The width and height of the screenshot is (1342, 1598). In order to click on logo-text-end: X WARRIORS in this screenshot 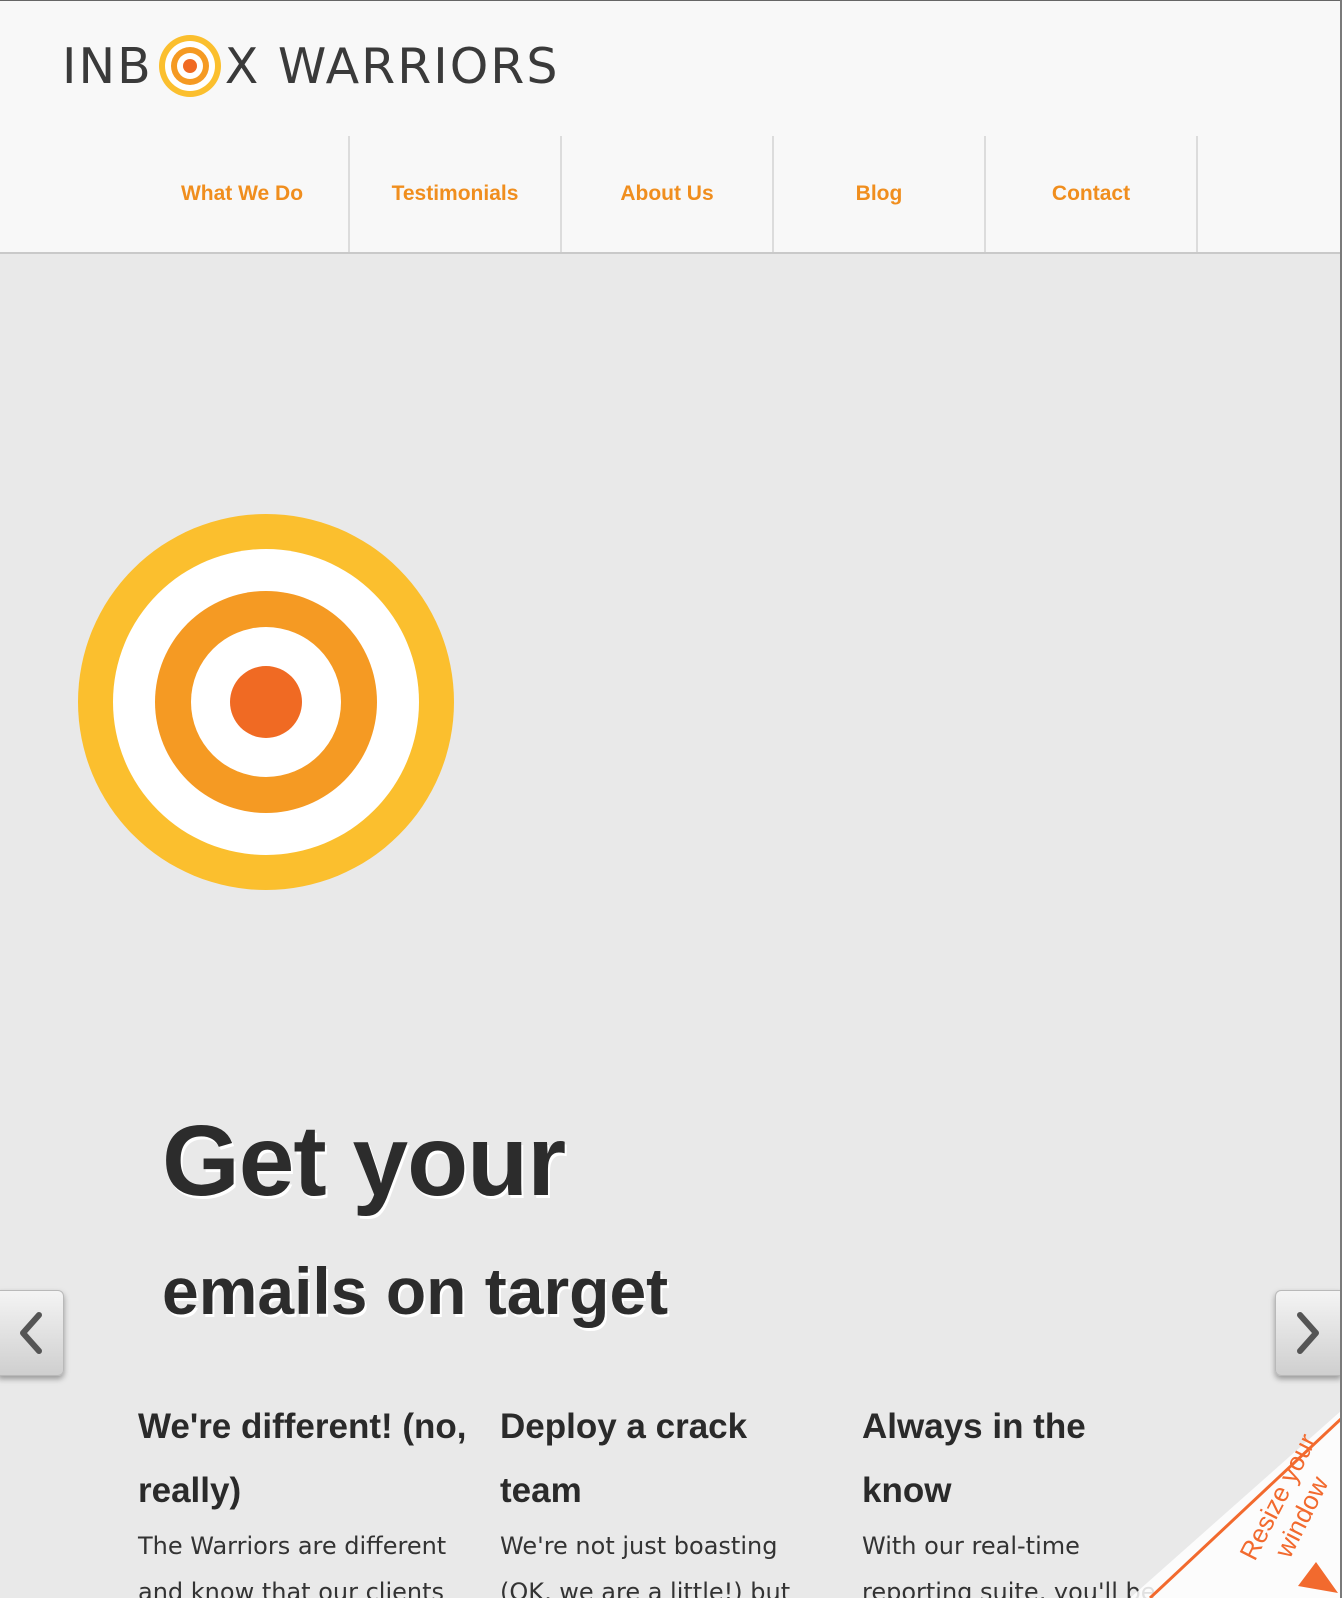, I will do `click(392, 66)`.